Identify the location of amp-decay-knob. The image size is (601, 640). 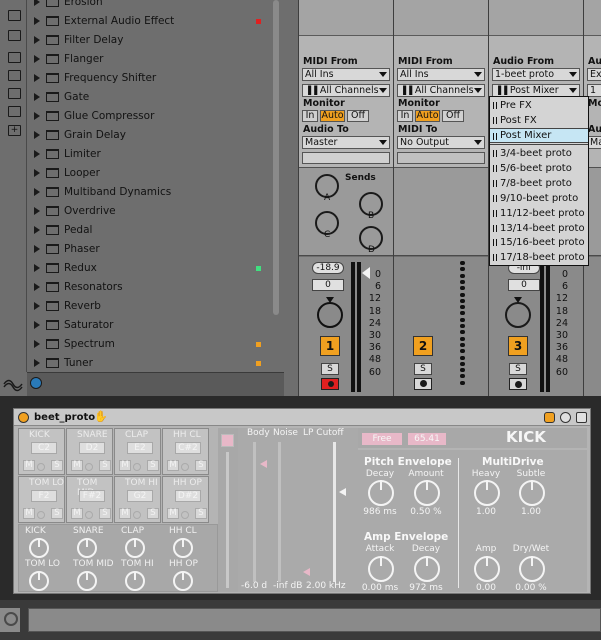
(427, 569).